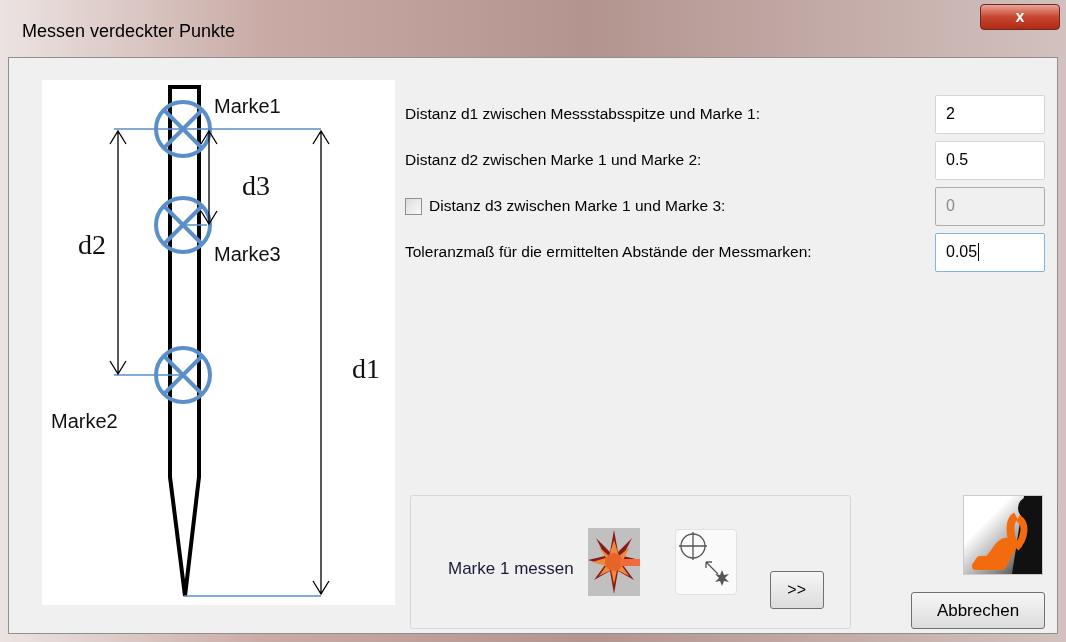  Describe the element at coordinates (577, 206) in the screenshot. I see `field-label: Distanz d3 zwischen Marke 1 und Marke 3:` at that location.